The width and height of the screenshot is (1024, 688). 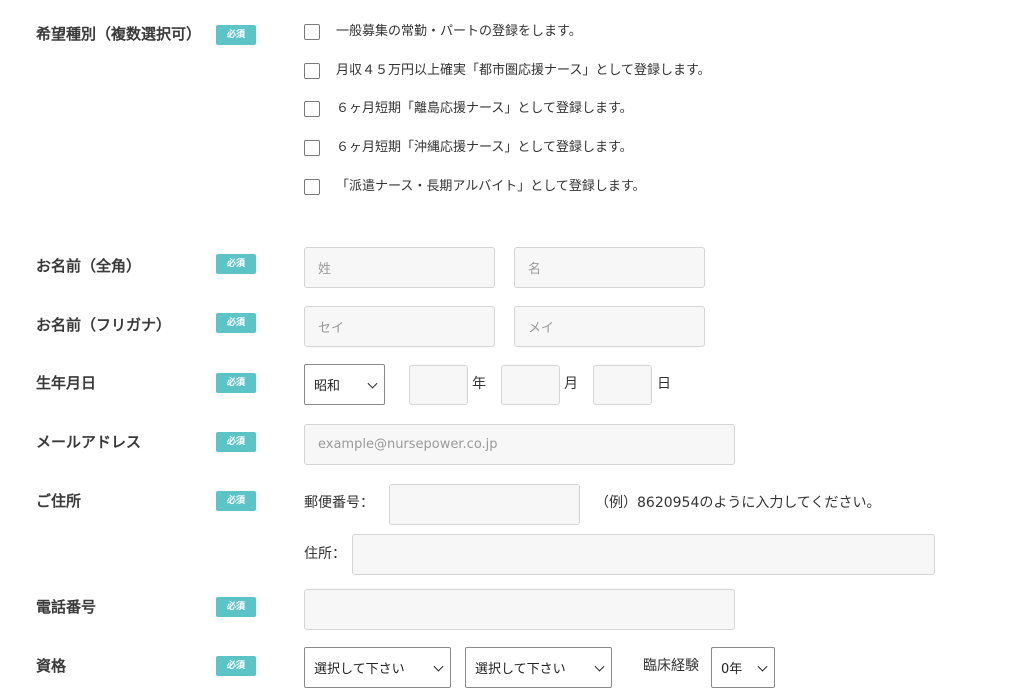 What do you see at coordinates (399, 267) in the screenshot?
I see `last-name-input: 姓` at bounding box center [399, 267].